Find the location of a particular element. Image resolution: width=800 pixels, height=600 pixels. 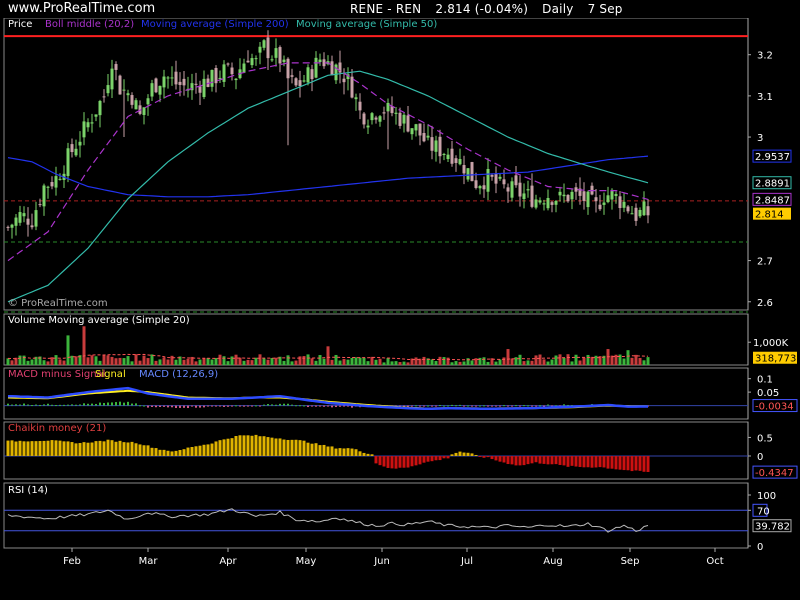

macd-panel-title: MACD minus Signal is located at coordinates (56, 374).